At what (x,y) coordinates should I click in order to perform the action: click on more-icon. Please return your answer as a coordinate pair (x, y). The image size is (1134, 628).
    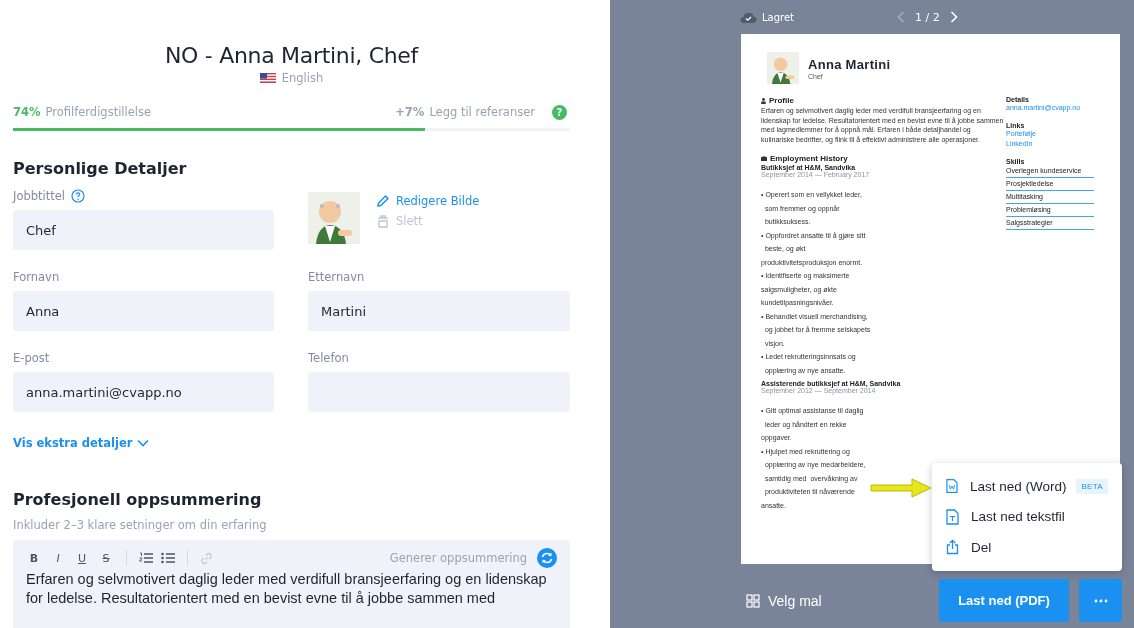
    Looking at the image, I should click on (1100, 600).